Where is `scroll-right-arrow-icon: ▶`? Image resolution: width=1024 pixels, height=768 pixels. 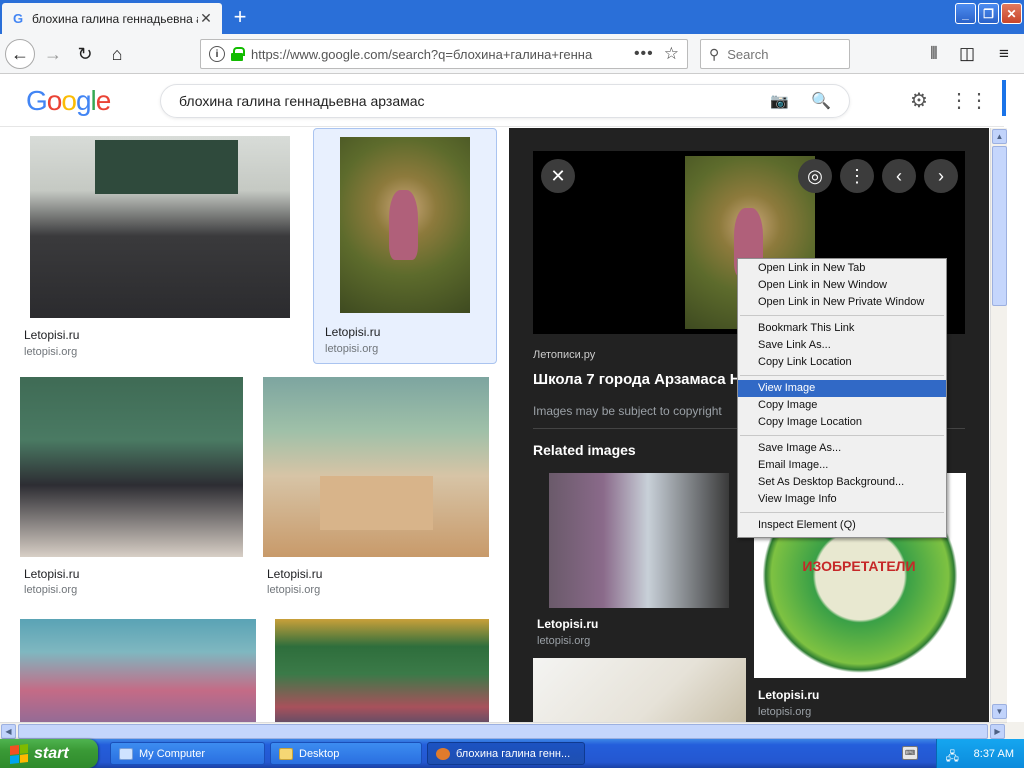
scroll-right-arrow-icon: ▶ is located at coordinates (997, 731).